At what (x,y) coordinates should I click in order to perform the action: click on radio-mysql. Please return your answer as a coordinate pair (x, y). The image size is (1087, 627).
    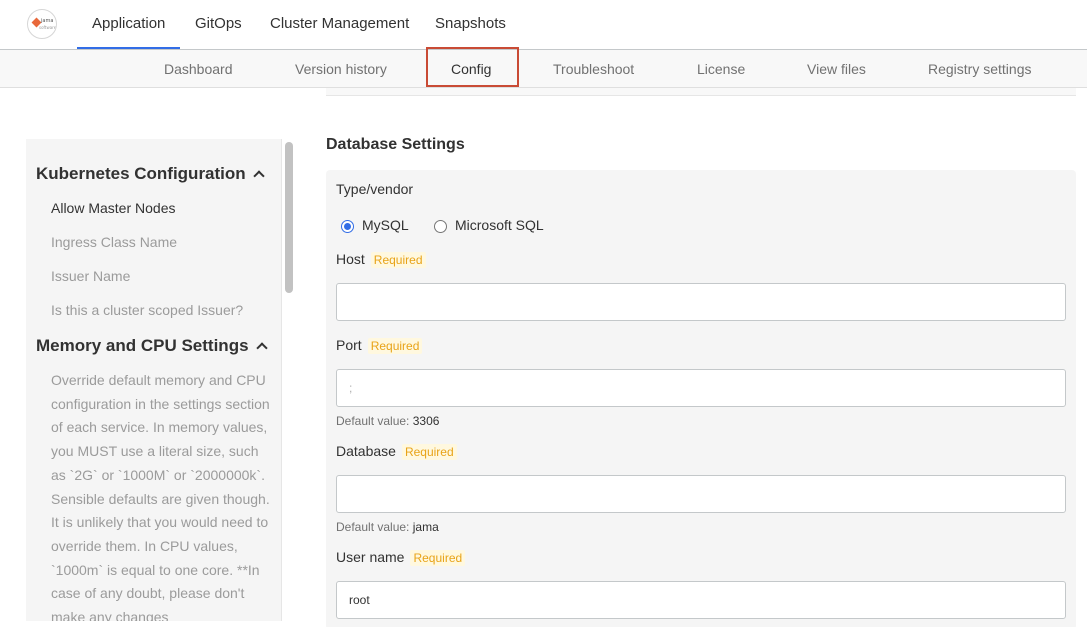
    Looking at the image, I should click on (347, 226).